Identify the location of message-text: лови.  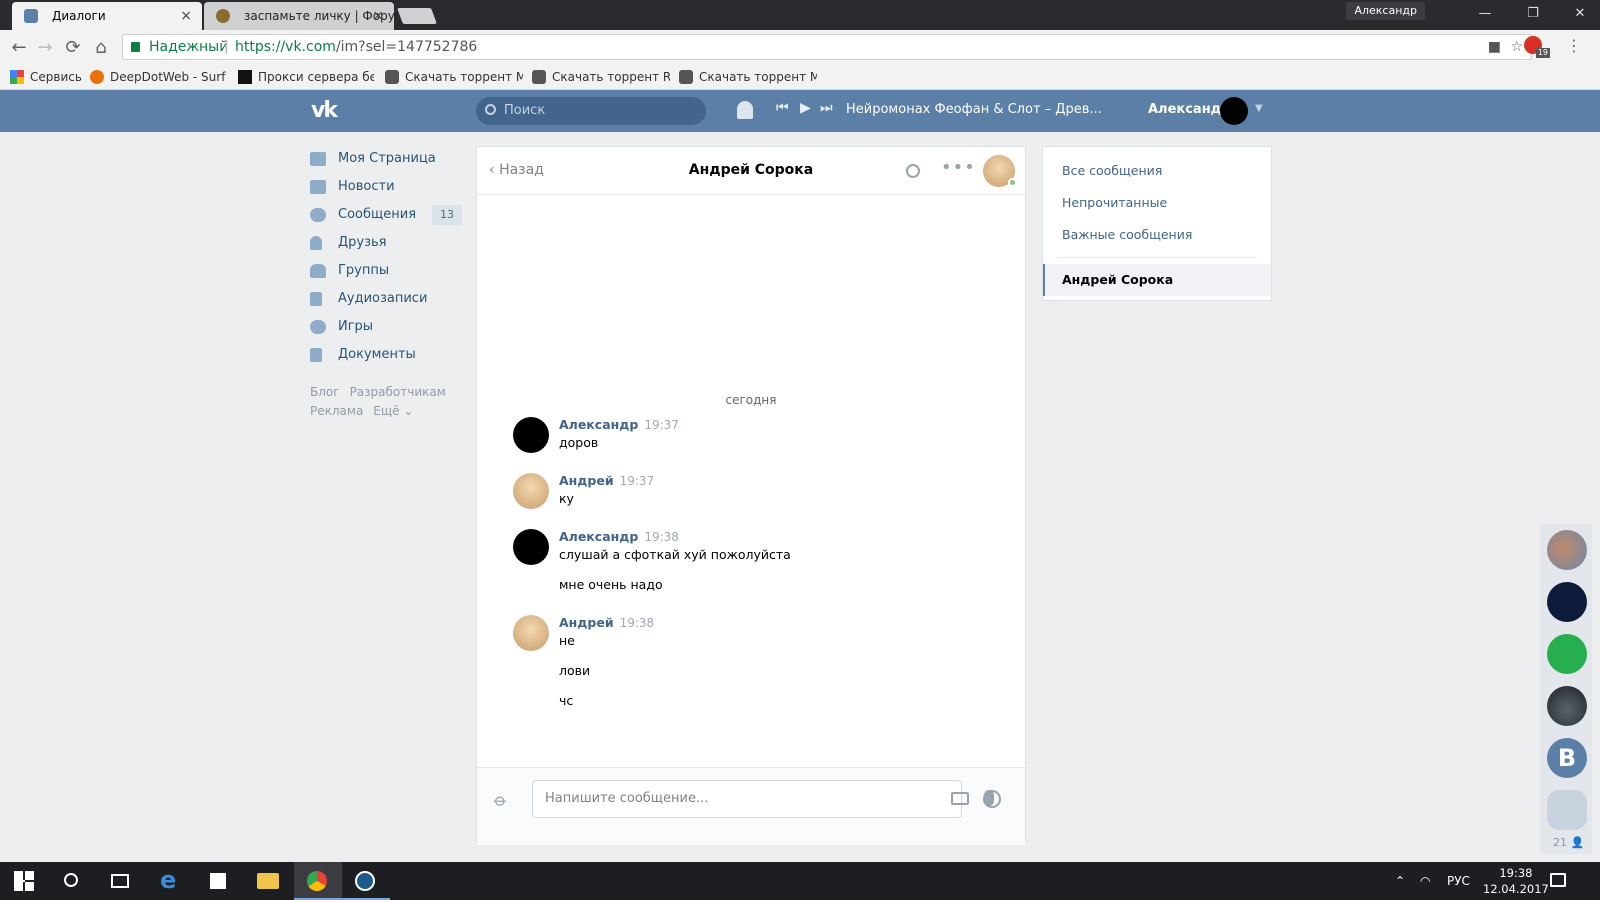
(575, 670).